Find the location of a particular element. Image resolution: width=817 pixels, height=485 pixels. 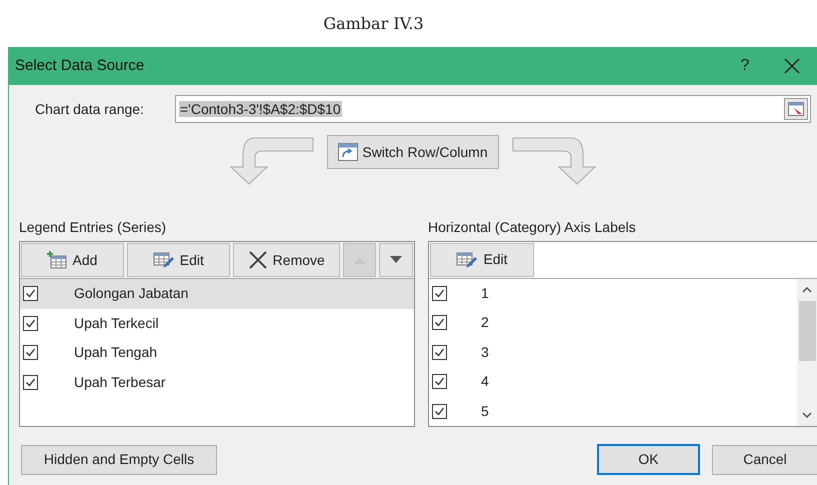

axis-label: 5 is located at coordinates (485, 411).